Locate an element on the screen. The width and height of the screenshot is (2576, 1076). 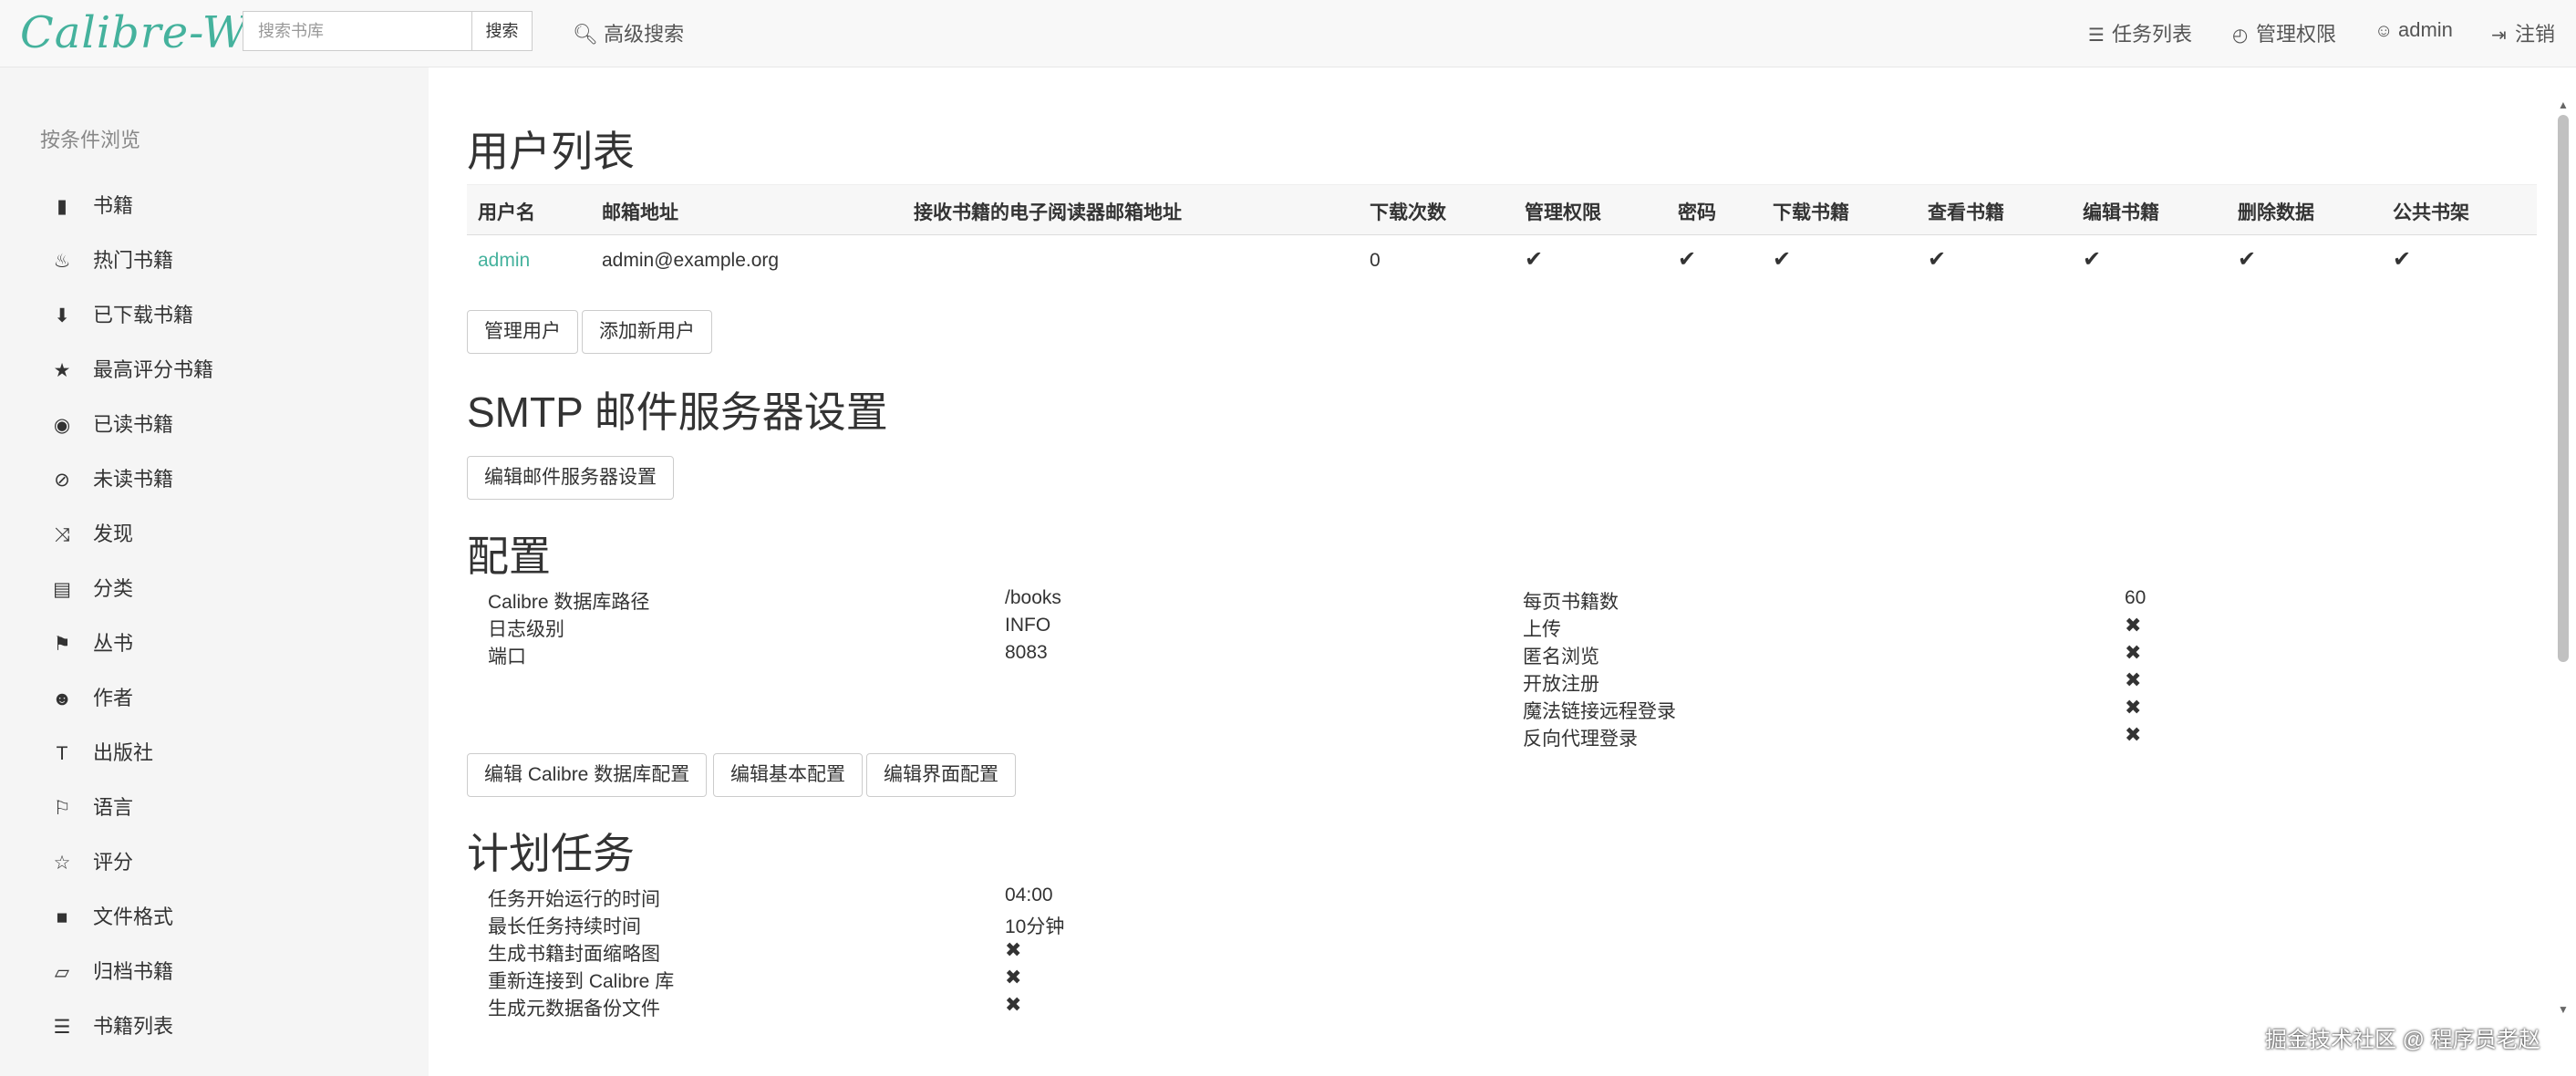
search-input: 搜索书库 is located at coordinates (357, 31).